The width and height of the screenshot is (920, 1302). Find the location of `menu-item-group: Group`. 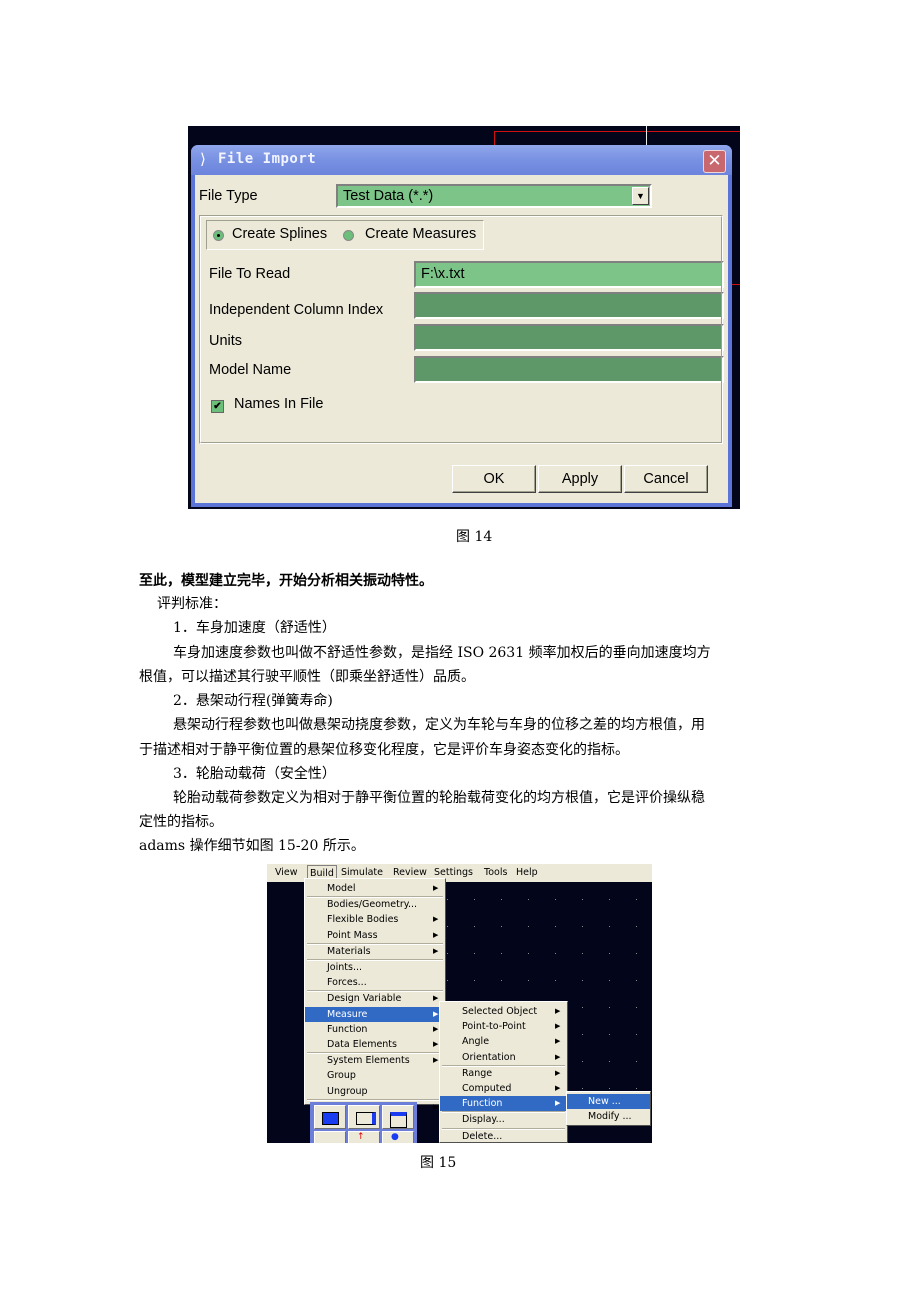

menu-item-group: Group is located at coordinates (375, 1075).